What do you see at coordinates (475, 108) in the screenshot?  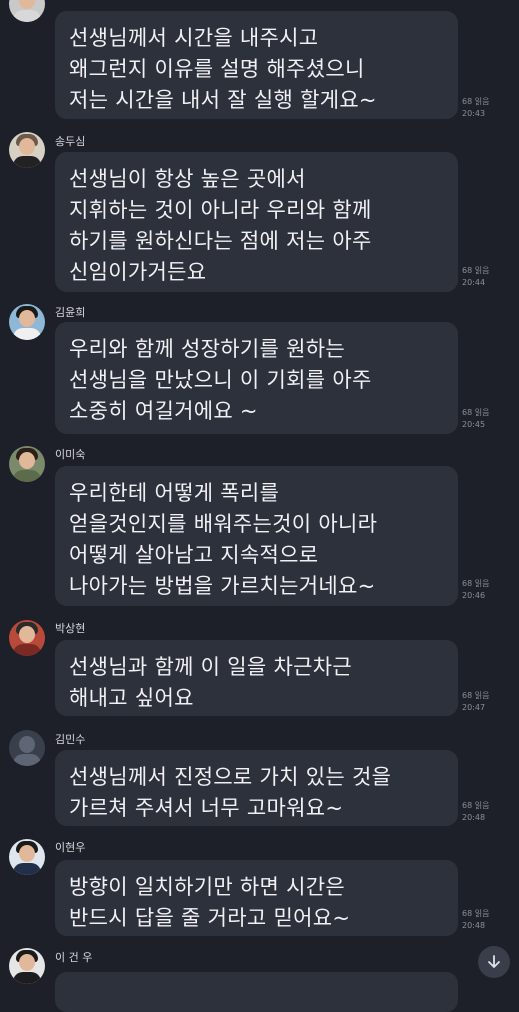 I see `message-meta: 68 읽음 20:43` at bounding box center [475, 108].